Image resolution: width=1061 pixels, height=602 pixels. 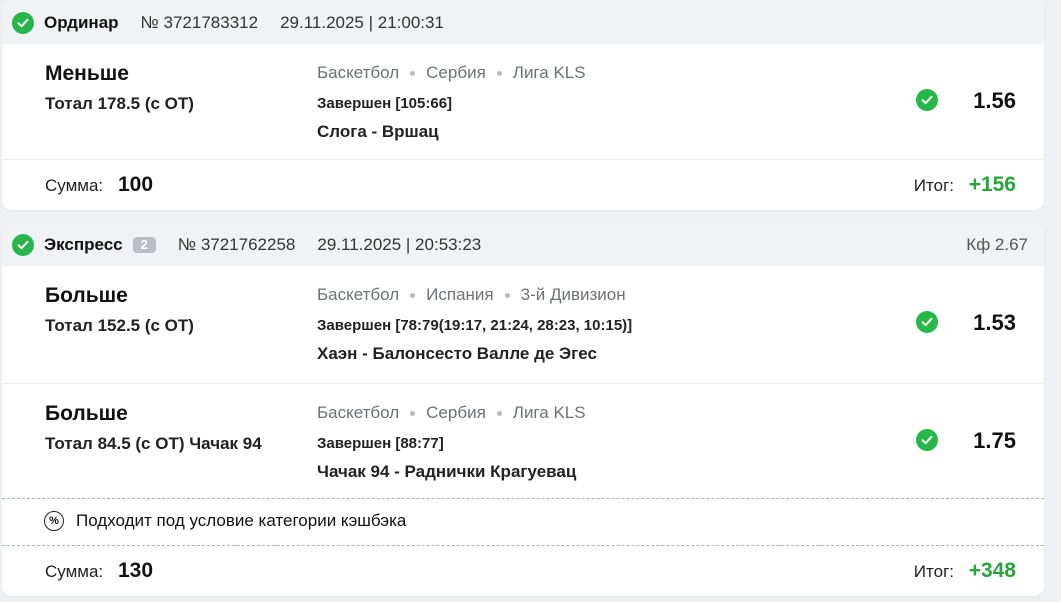 What do you see at coordinates (119, 325) in the screenshot?
I see `selection-market: Тотал 152.5 (с ОТ)` at bounding box center [119, 325].